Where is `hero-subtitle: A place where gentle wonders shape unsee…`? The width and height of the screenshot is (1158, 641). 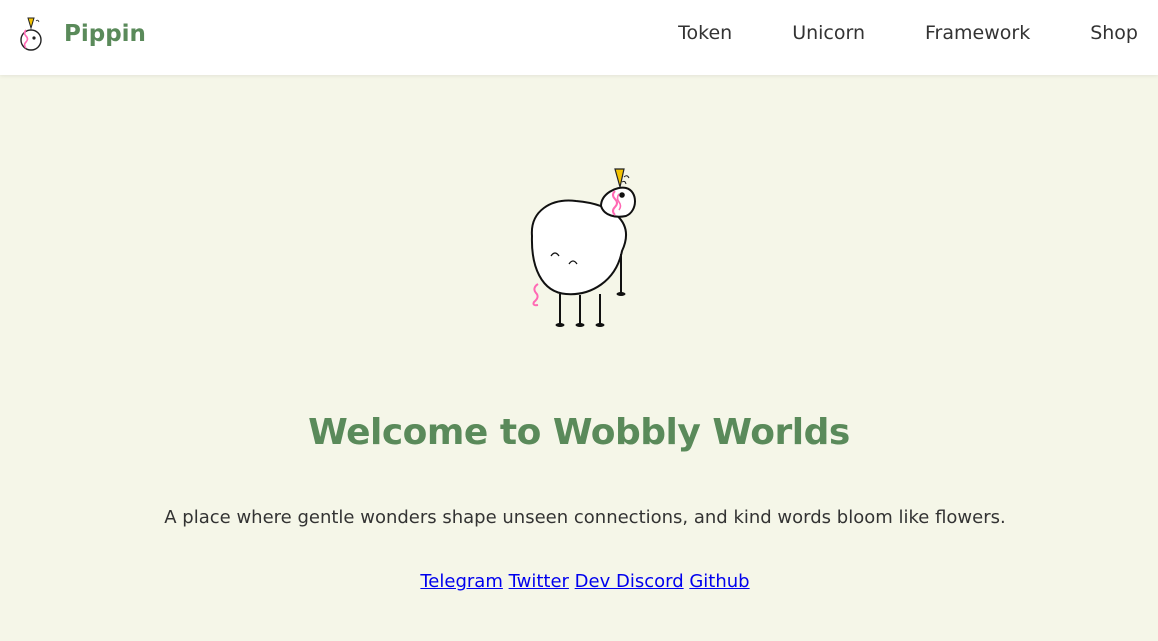
hero-subtitle: A place where gentle wonders shape unsee… is located at coordinates (585, 517).